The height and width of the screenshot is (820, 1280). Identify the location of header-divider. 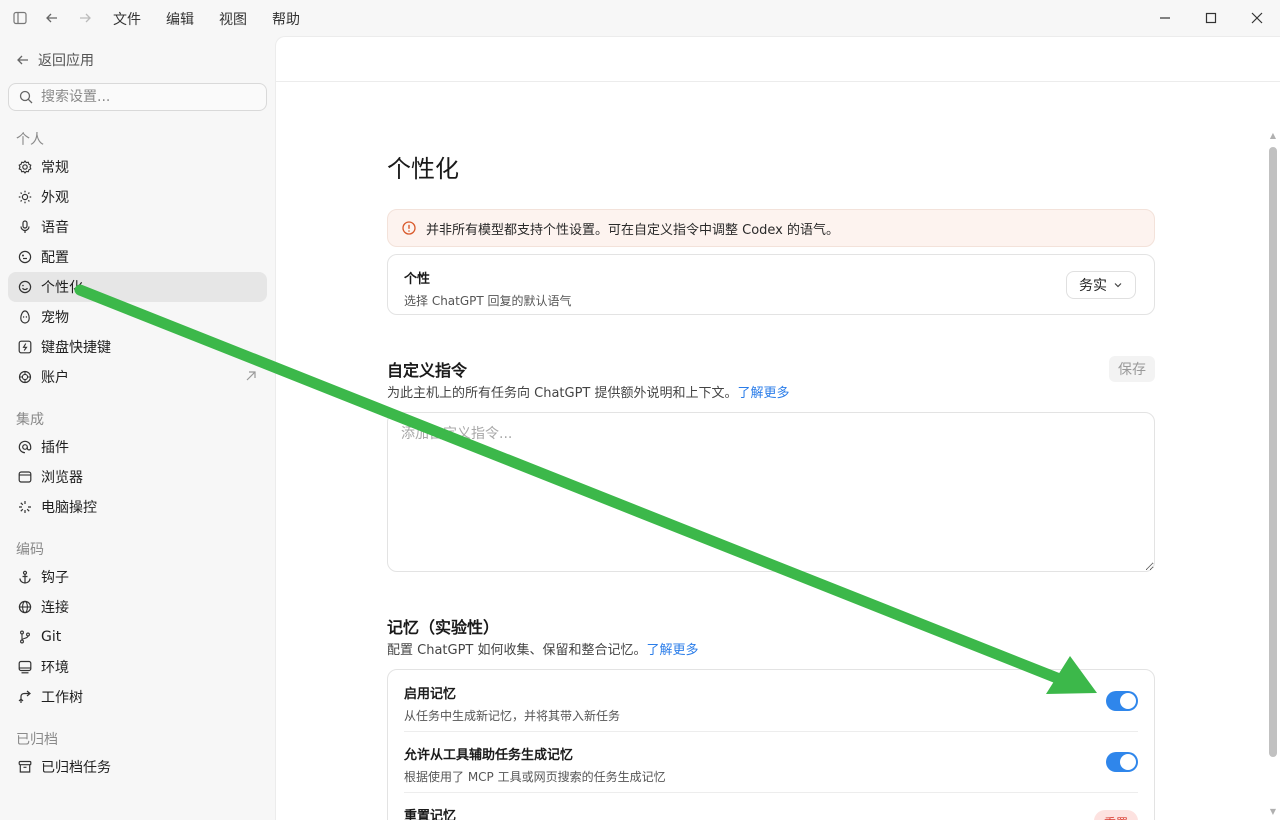
(778, 81).